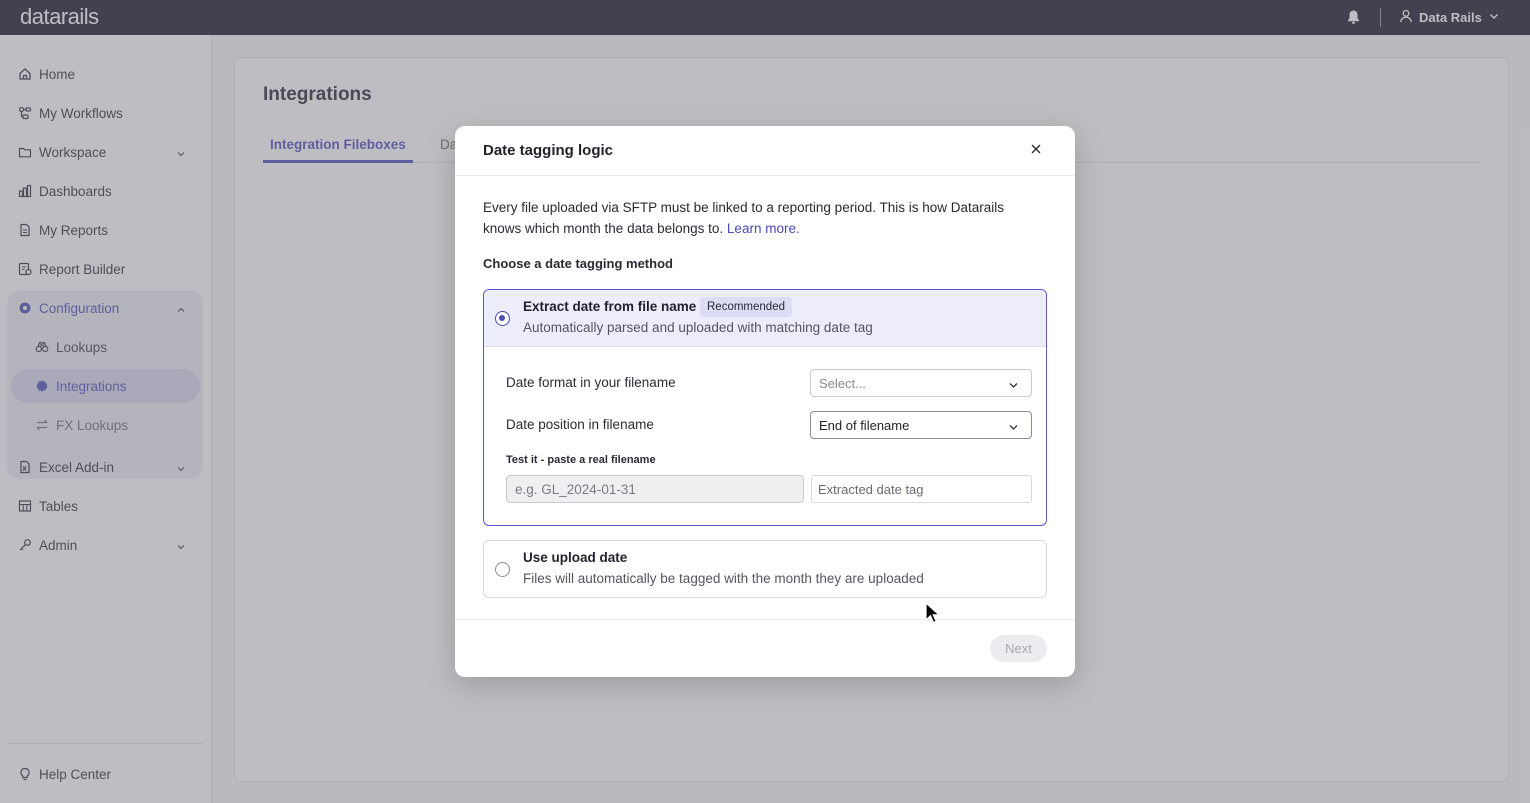 This screenshot has width=1530, height=803. What do you see at coordinates (1018, 648) in the screenshot?
I see `next-button: Next` at bounding box center [1018, 648].